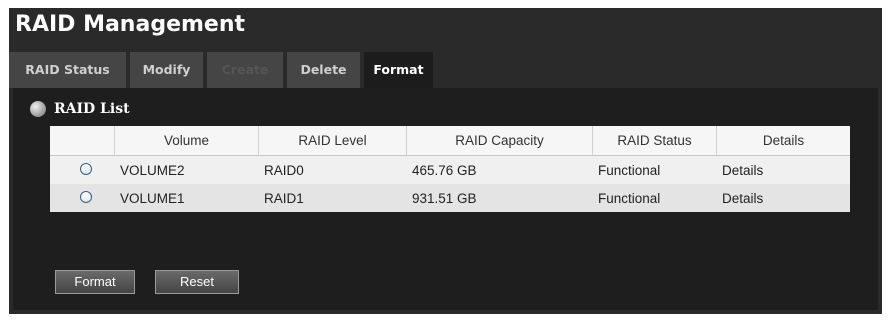  I want to click on raid-capacity-cell: 465.76 GB, so click(444, 170).